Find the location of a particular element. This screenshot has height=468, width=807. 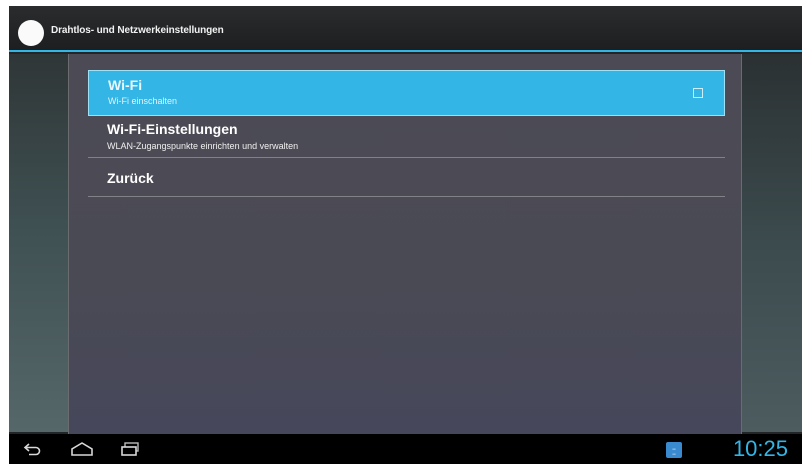

settings-icon is located at coordinates (31, 33).